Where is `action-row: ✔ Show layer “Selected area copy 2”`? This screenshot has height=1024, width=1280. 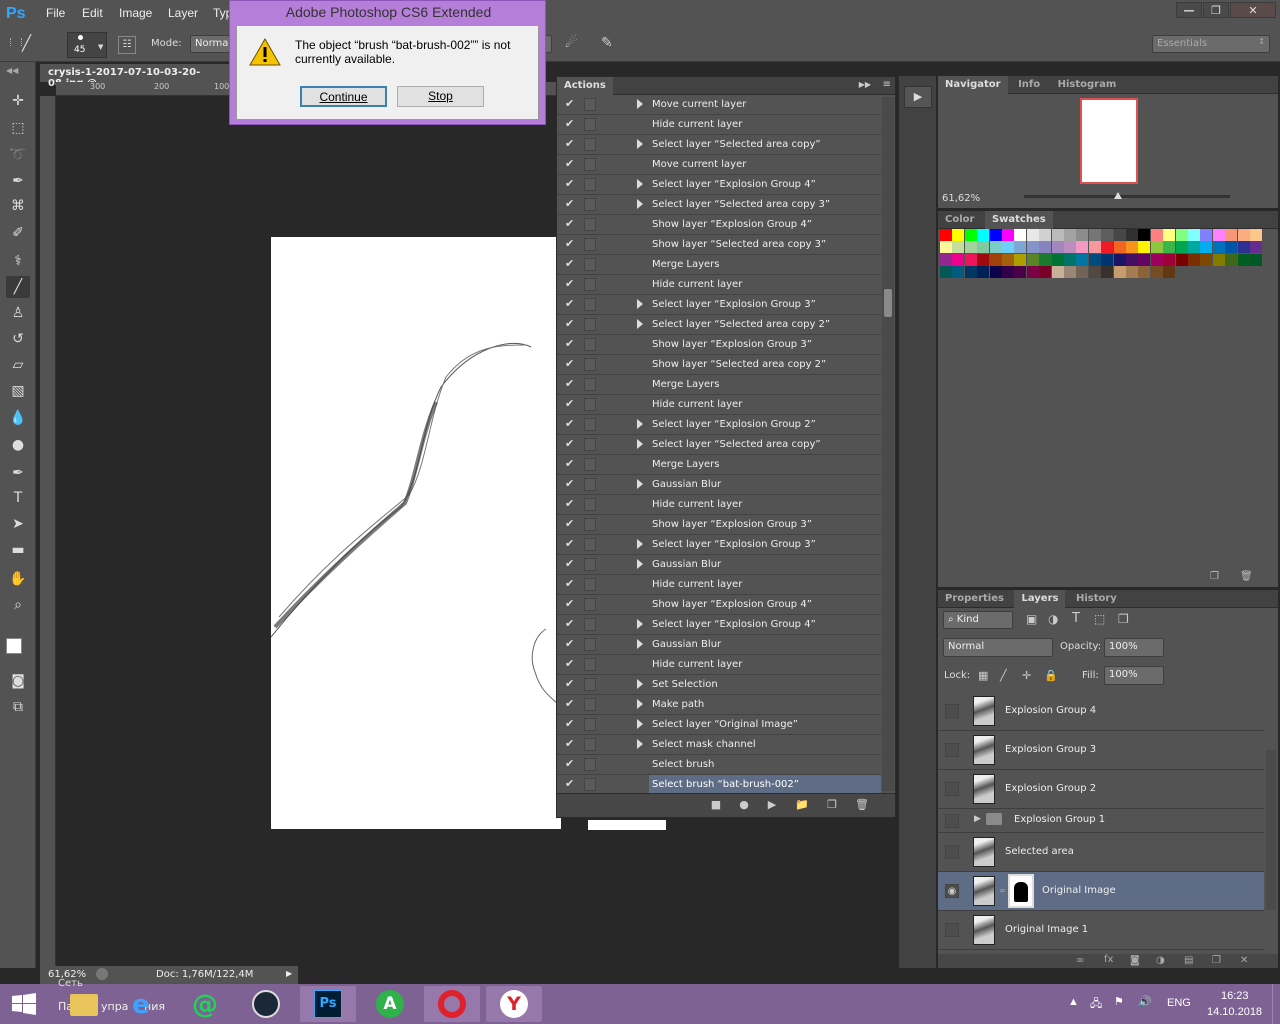 action-row: ✔ Show layer “Selected area copy 2” is located at coordinates (719, 365).